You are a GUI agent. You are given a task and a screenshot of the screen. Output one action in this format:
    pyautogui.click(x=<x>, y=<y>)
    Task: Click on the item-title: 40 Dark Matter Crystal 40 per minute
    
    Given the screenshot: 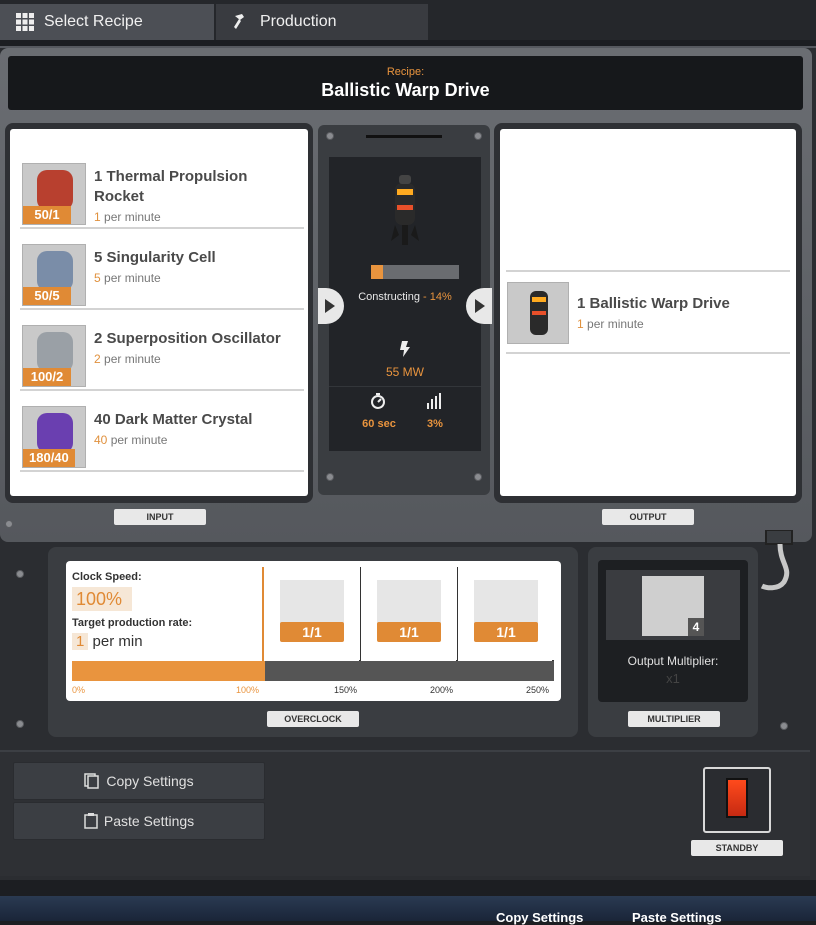 What is the action you would take?
    pyautogui.click(x=194, y=430)
    